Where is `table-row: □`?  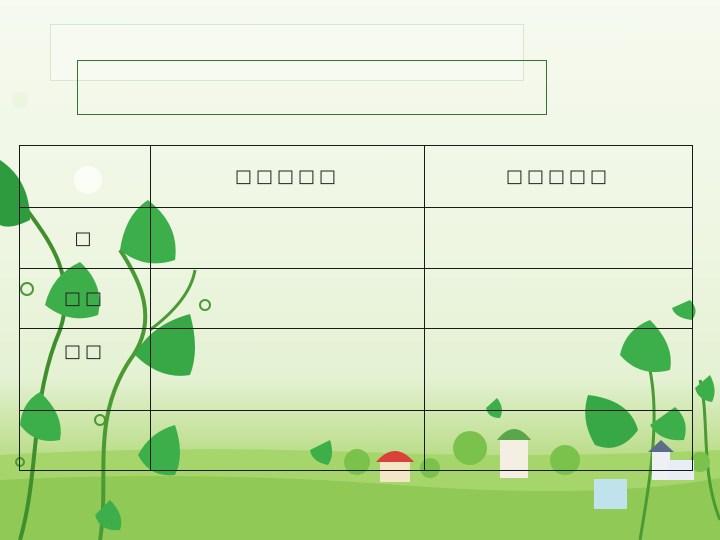 table-row: □ is located at coordinates (356, 238).